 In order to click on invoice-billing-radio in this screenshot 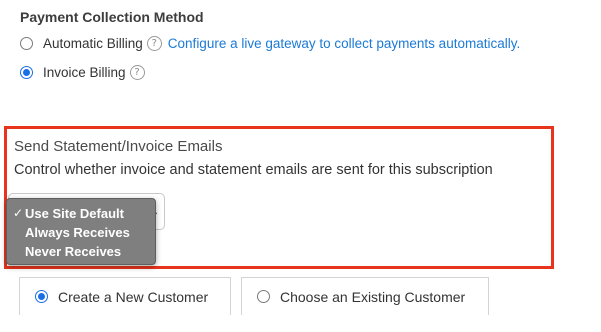, I will do `click(26, 72)`.